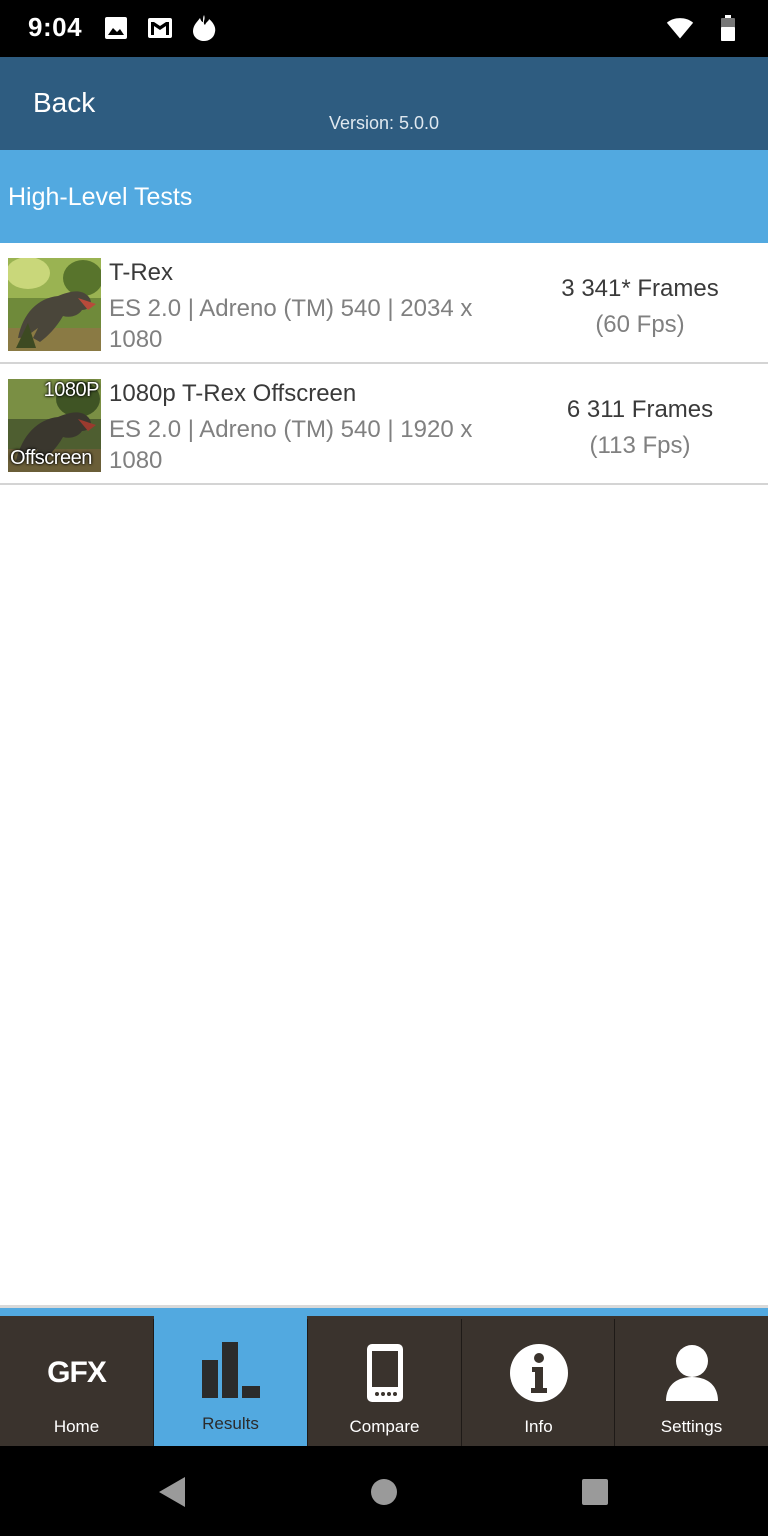 The width and height of the screenshot is (768, 1536). What do you see at coordinates (100, 197) in the screenshot?
I see `section-title: High-Level Tests` at bounding box center [100, 197].